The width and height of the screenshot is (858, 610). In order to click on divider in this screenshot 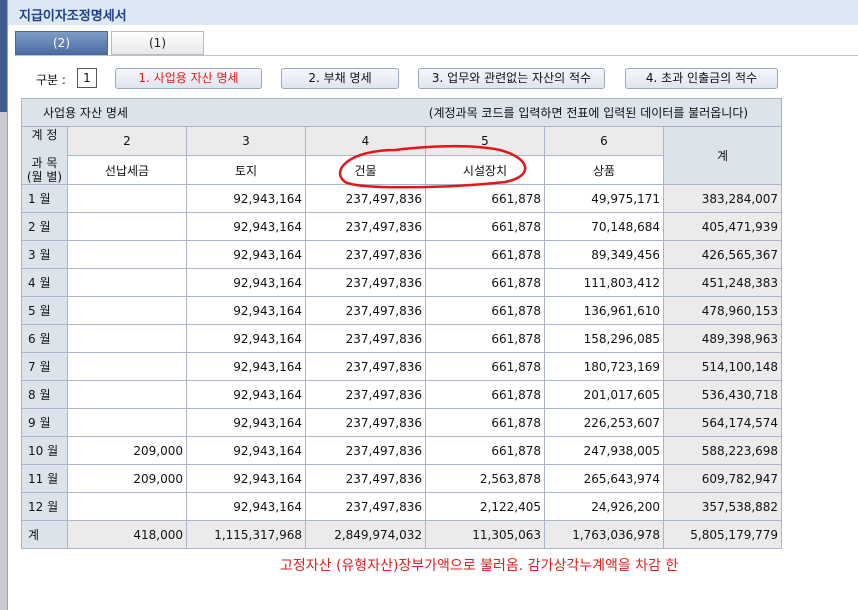, I will do `click(436, 55)`.